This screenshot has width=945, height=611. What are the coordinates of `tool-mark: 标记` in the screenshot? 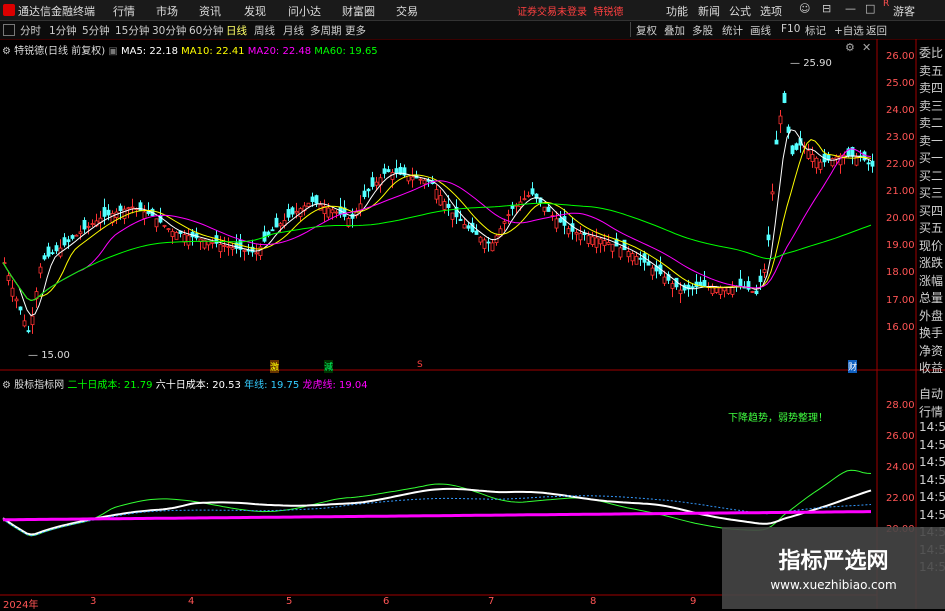 It's located at (815, 30).